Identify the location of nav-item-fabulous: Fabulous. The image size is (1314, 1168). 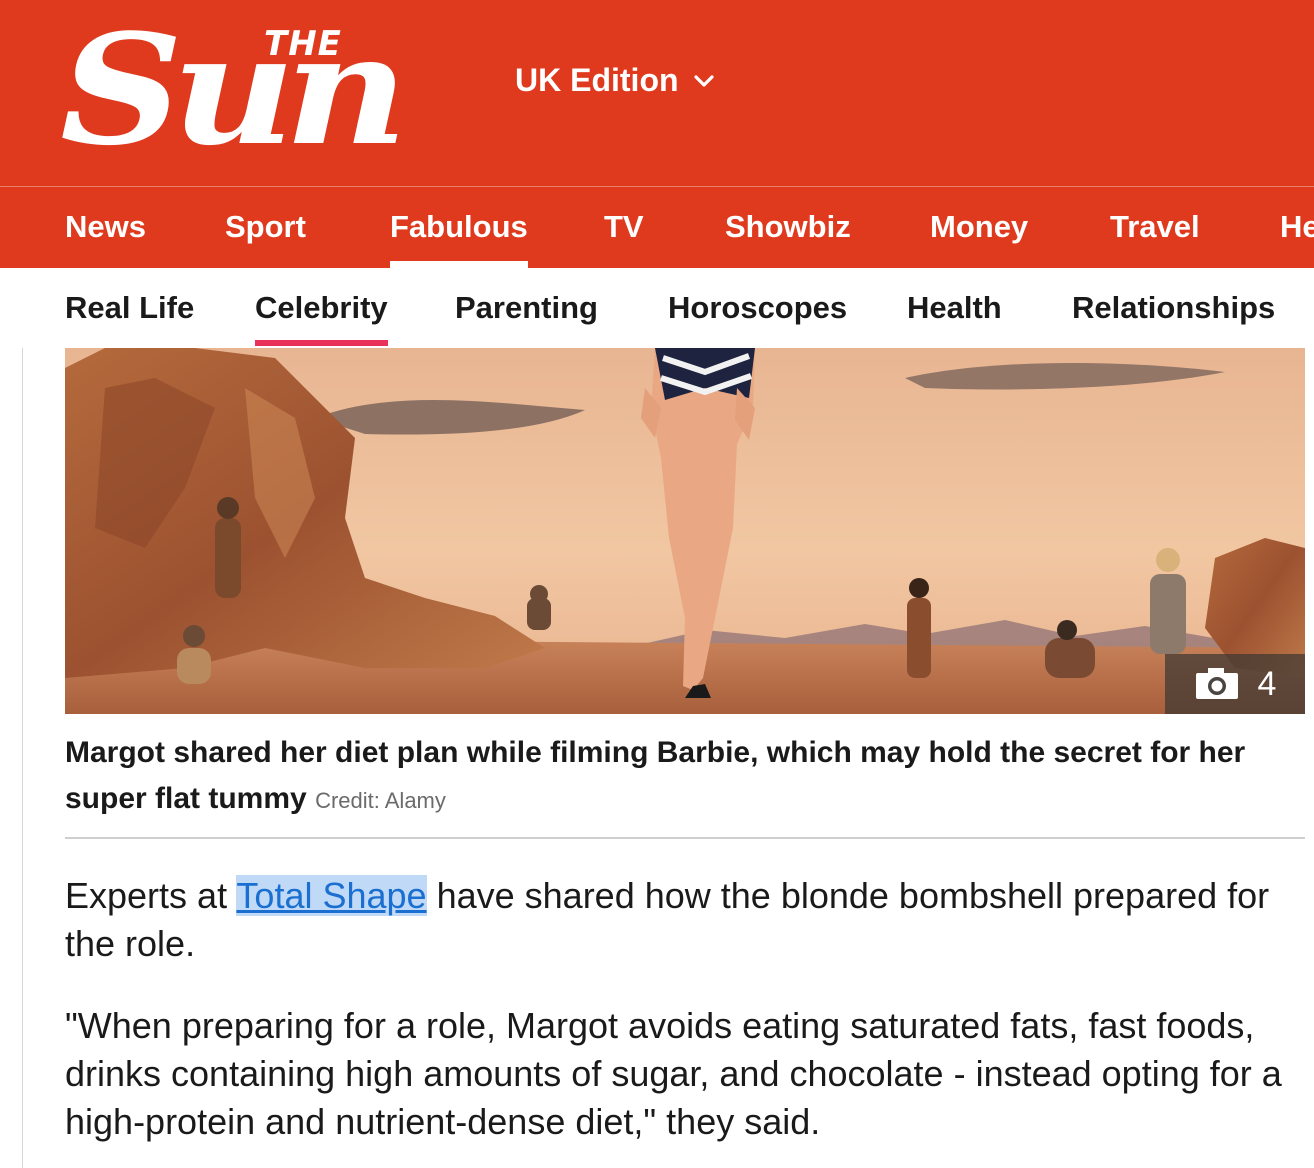
(459, 238).